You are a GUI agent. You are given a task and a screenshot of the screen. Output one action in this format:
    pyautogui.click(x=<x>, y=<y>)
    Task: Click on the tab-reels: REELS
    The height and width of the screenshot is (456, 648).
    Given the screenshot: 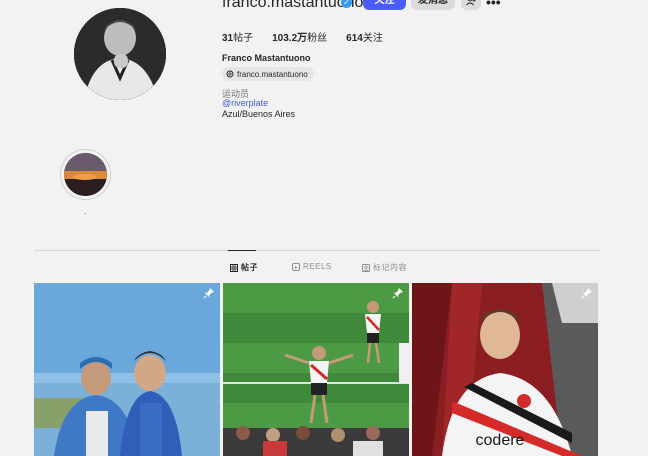 What is the action you would take?
    pyautogui.click(x=312, y=266)
    